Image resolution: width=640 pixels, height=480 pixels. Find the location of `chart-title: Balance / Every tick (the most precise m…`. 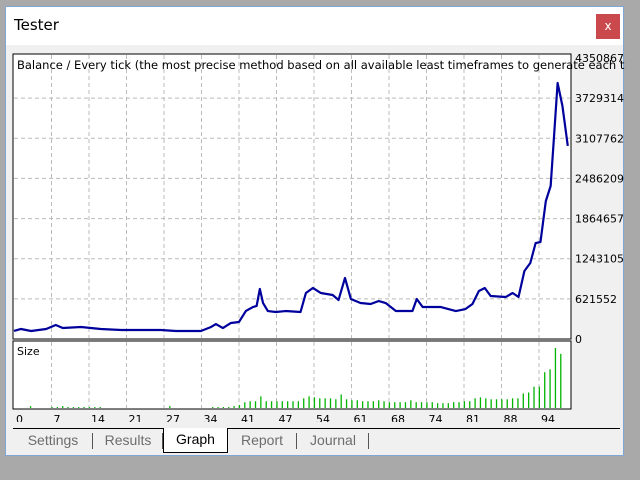

chart-title: Balance / Every tick (the most precise m… is located at coordinates (321, 65).